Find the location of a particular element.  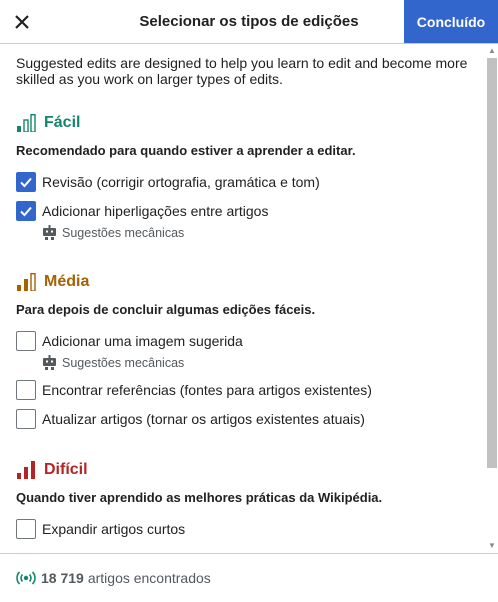

articles-found-label: artigos encontrados is located at coordinates (149, 578).